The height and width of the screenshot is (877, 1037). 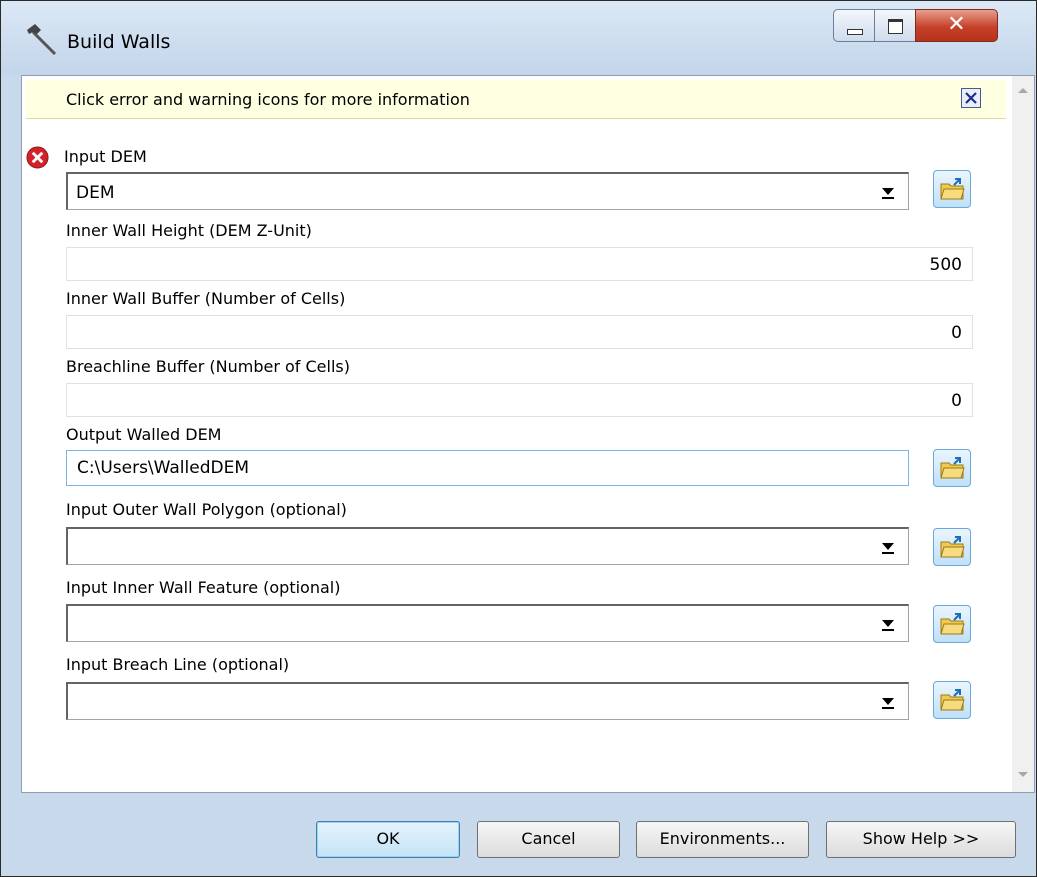 I want to click on inner-wall-feature-browse-button, so click(x=952, y=624).